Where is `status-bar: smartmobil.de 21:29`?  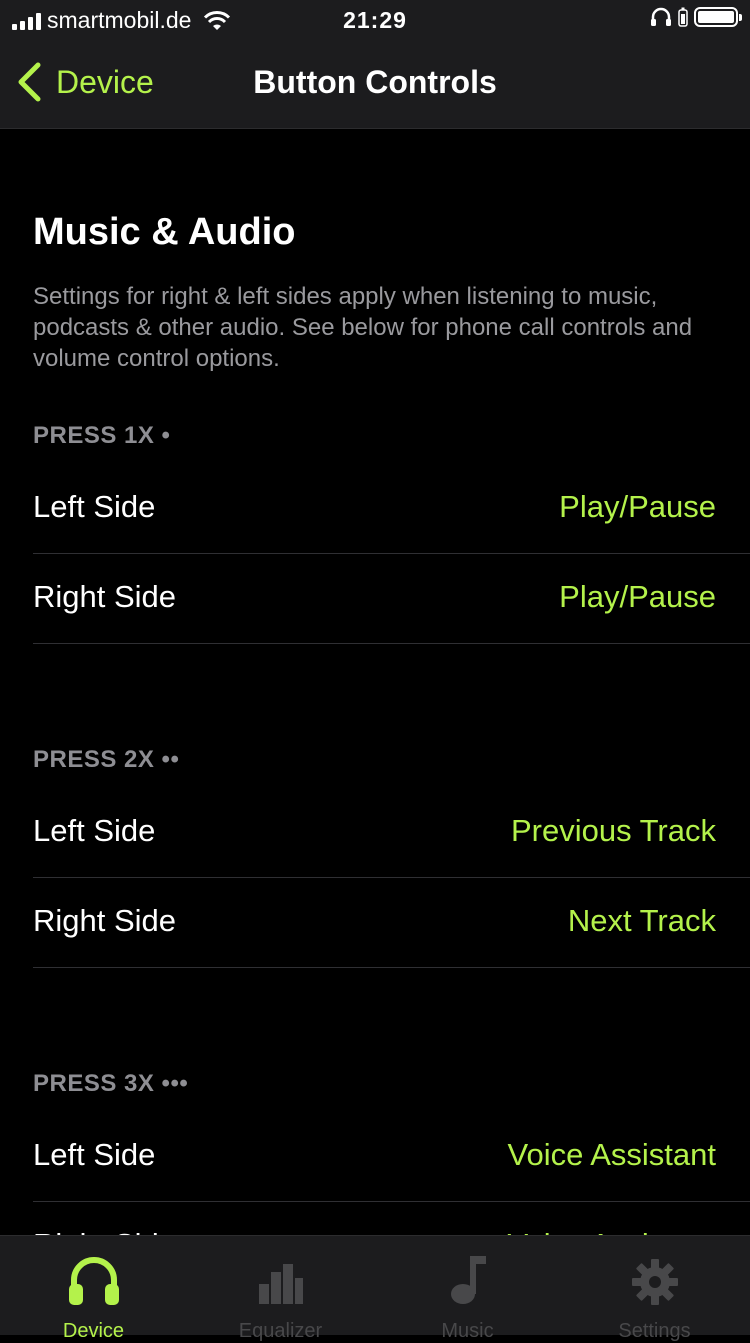
status-bar: smartmobil.de 21:29 is located at coordinates (375, 20).